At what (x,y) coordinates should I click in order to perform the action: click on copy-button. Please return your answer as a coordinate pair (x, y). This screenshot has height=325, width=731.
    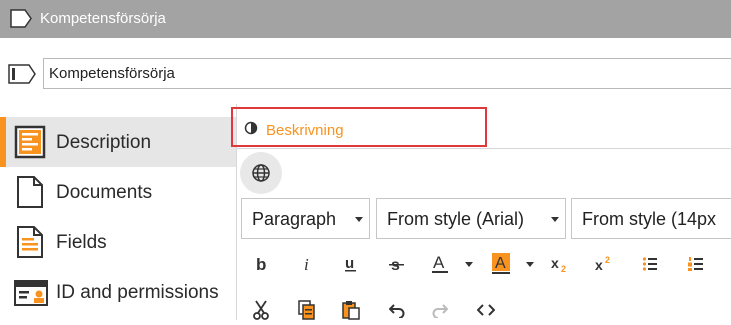
    Looking at the image, I should click on (307, 310).